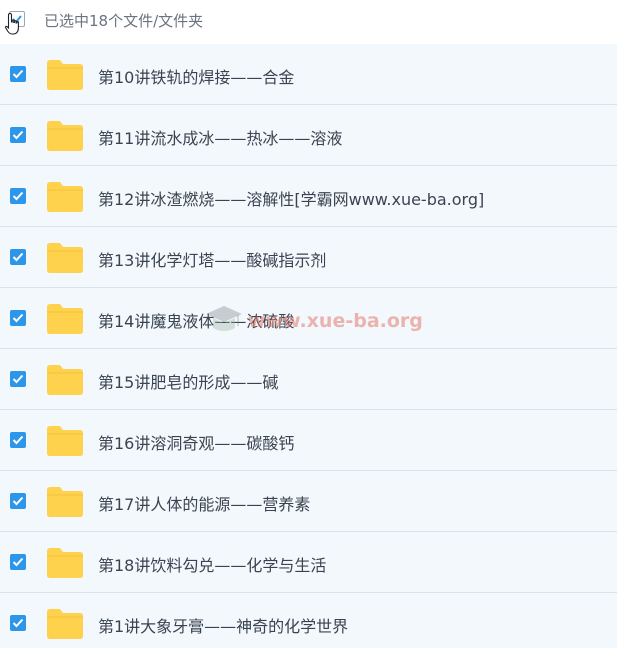  Describe the element at coordinates (196, 320) in the screenshot. I see `folder-name: 第14讲魔鬼液体——浓硫酸` at that location.